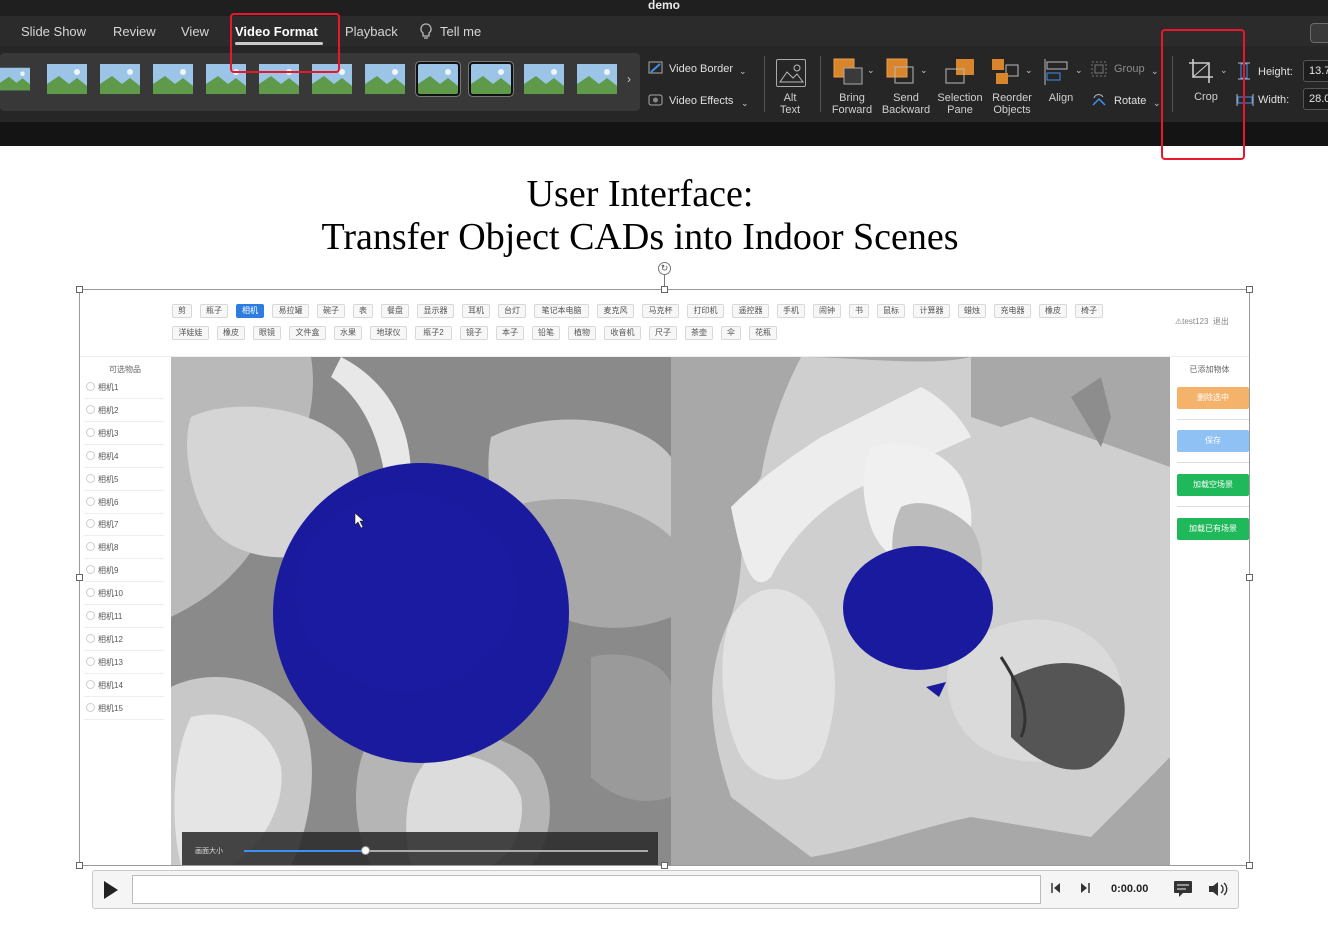  I want to click on category-chip: 花瓶, so click(763, 333).